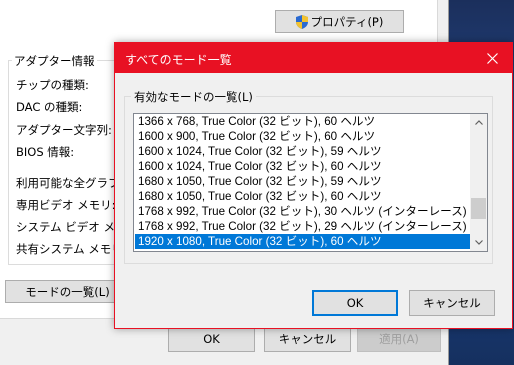 The image size is (514, 365). I want to click on bg-apply-button: 適用(A), so click(399, 339).